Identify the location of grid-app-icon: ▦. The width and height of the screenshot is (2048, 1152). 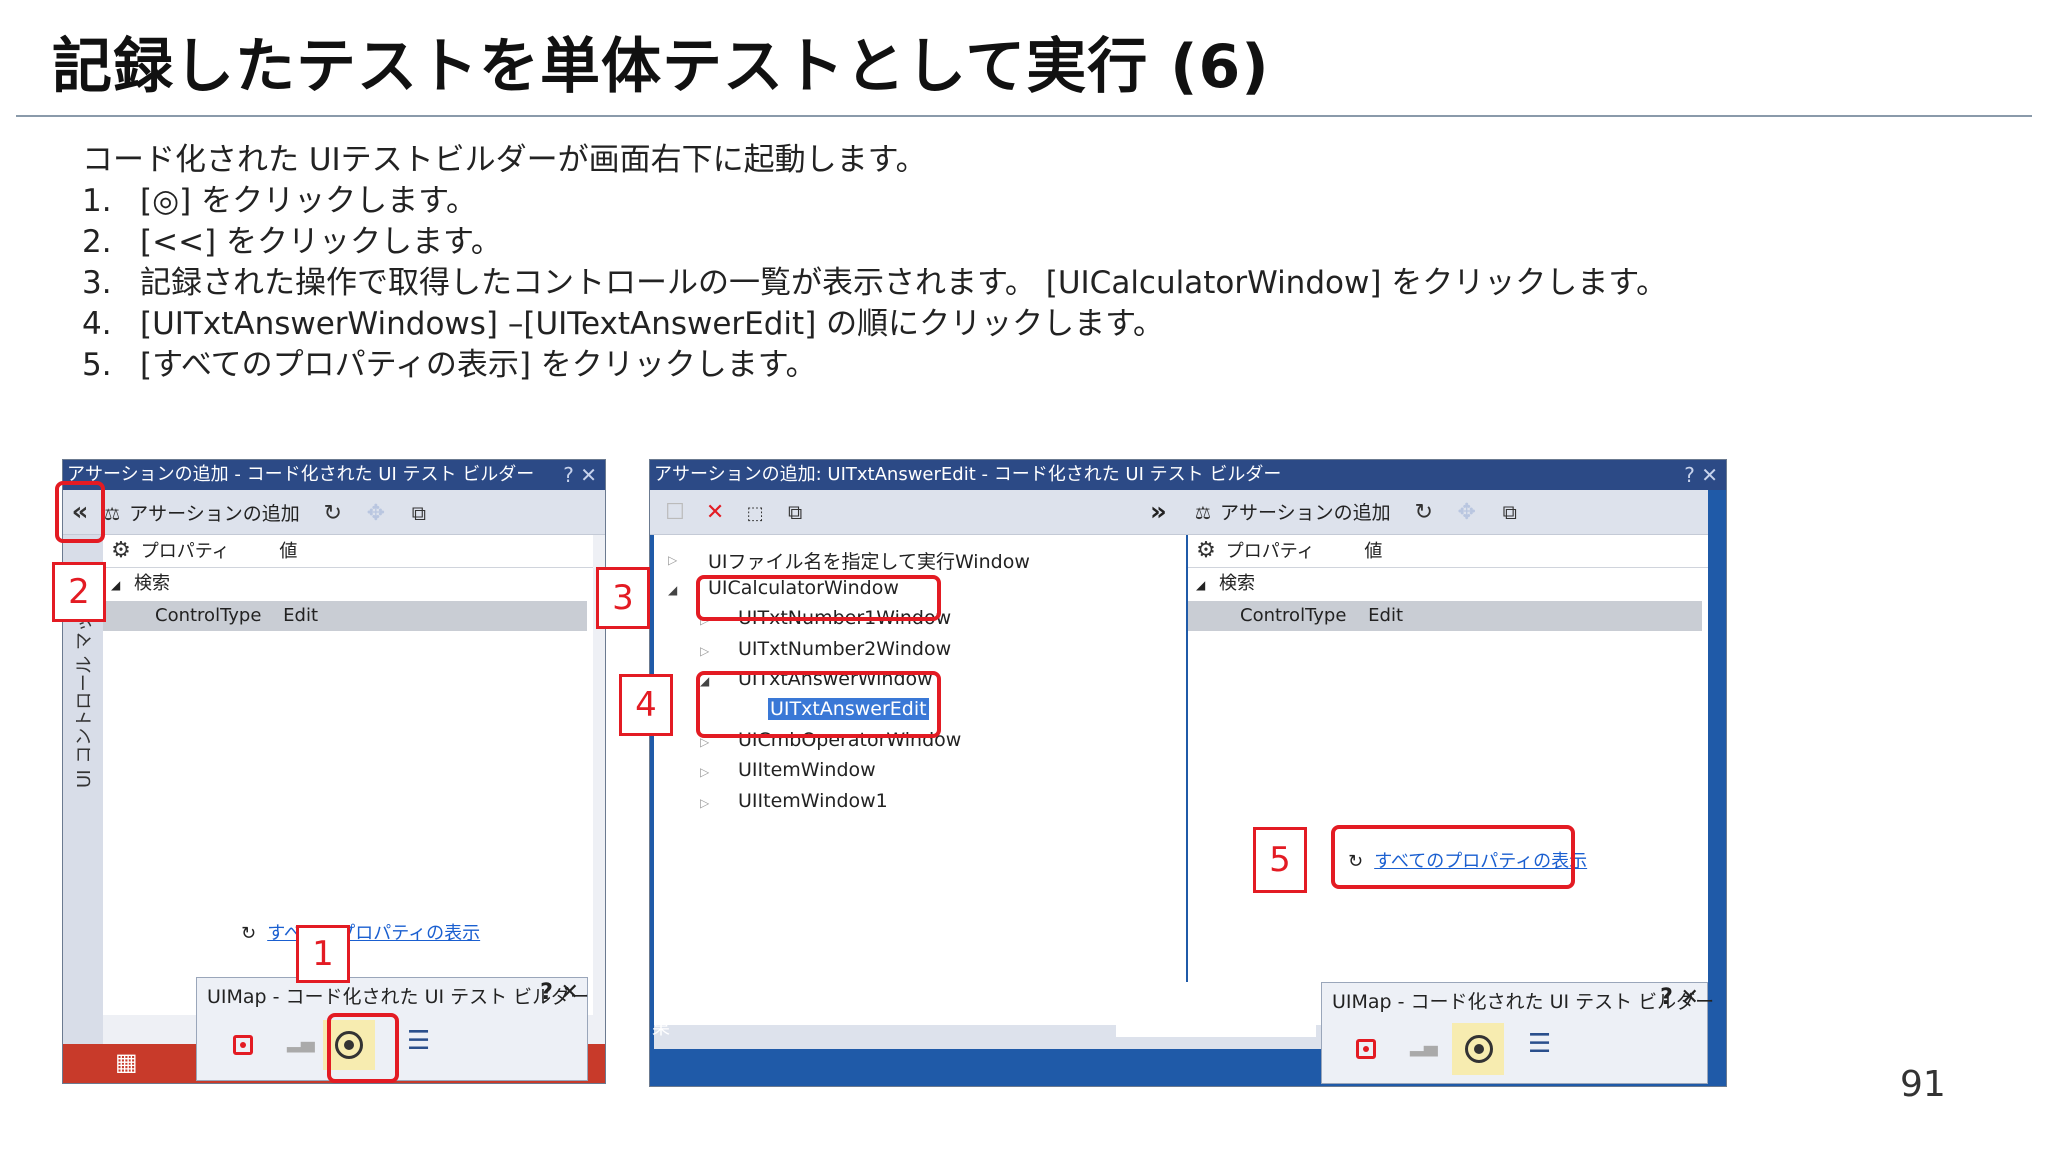
(126, 1062).